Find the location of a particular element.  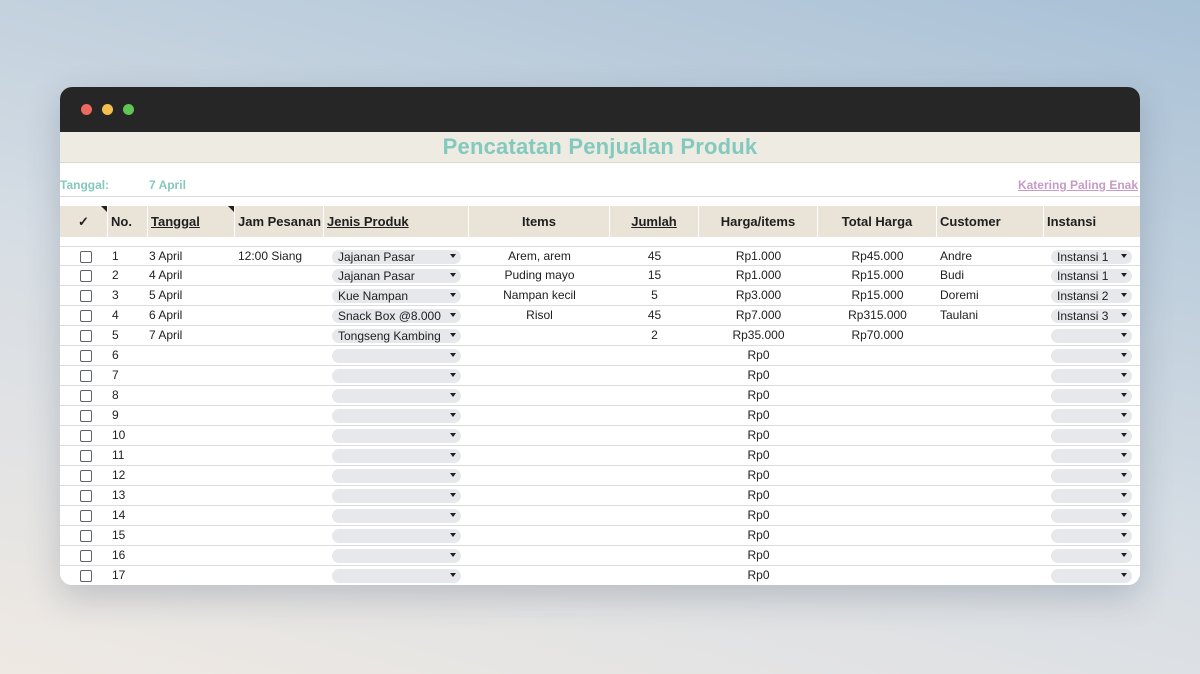

cell-tanggal: 3 April is located at coordinates (191, 256).